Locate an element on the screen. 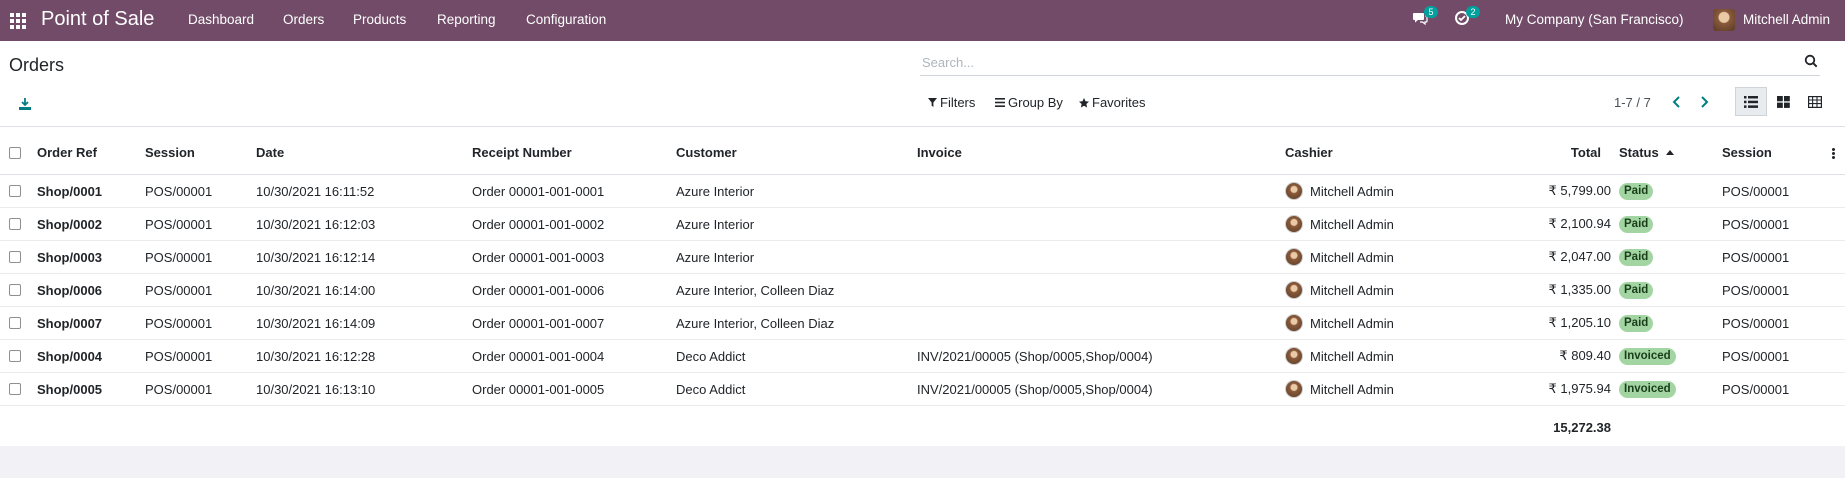 This screenshot has width=1845, height=478. invoice-cell: INV/2021/00005 (Shop/0005,Shop/0004) is located at coordinates (1035, 356).